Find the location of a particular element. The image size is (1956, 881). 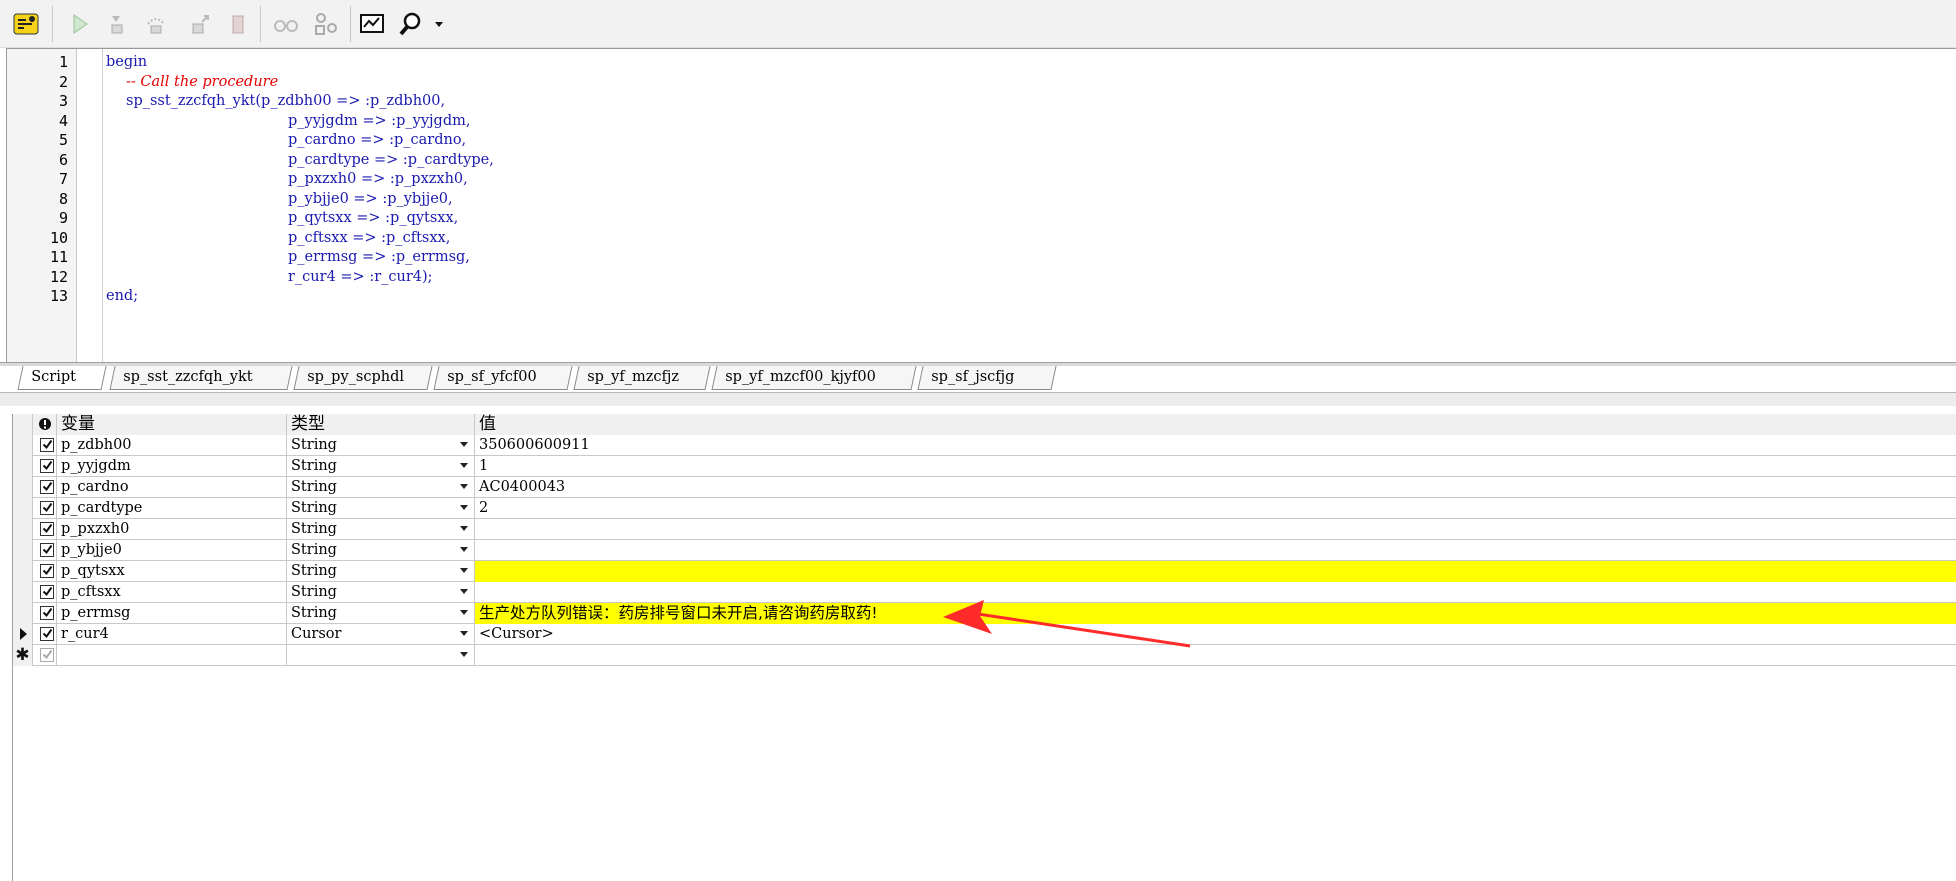

table-row: p_yyjgdm String 1 is located at coordinates (984, 466).